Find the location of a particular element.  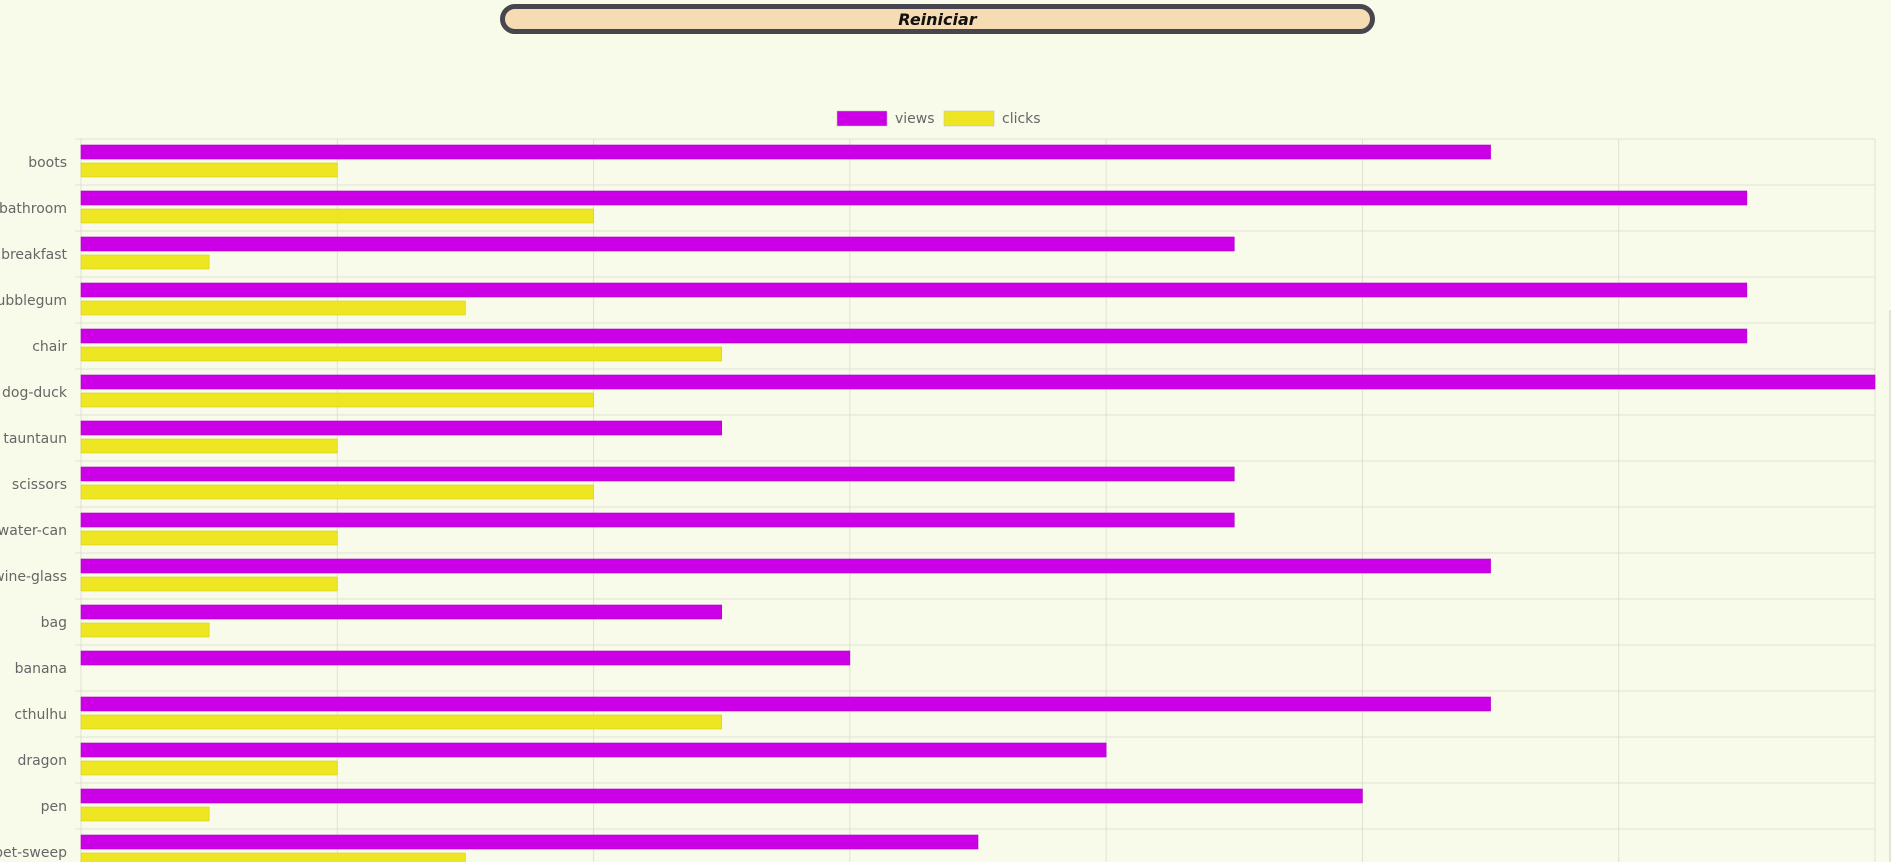

bar-views-breakfast is located at coordinates (657, 244).